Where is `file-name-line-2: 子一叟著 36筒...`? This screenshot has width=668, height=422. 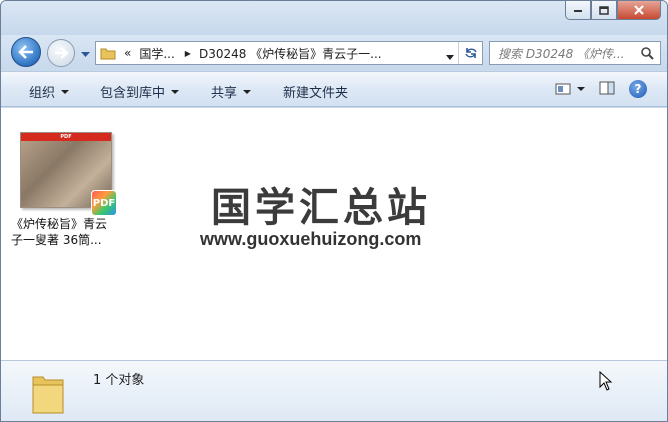
file-name-line-2: 子一叟著 36筒... is located at coordinates (56, 240).